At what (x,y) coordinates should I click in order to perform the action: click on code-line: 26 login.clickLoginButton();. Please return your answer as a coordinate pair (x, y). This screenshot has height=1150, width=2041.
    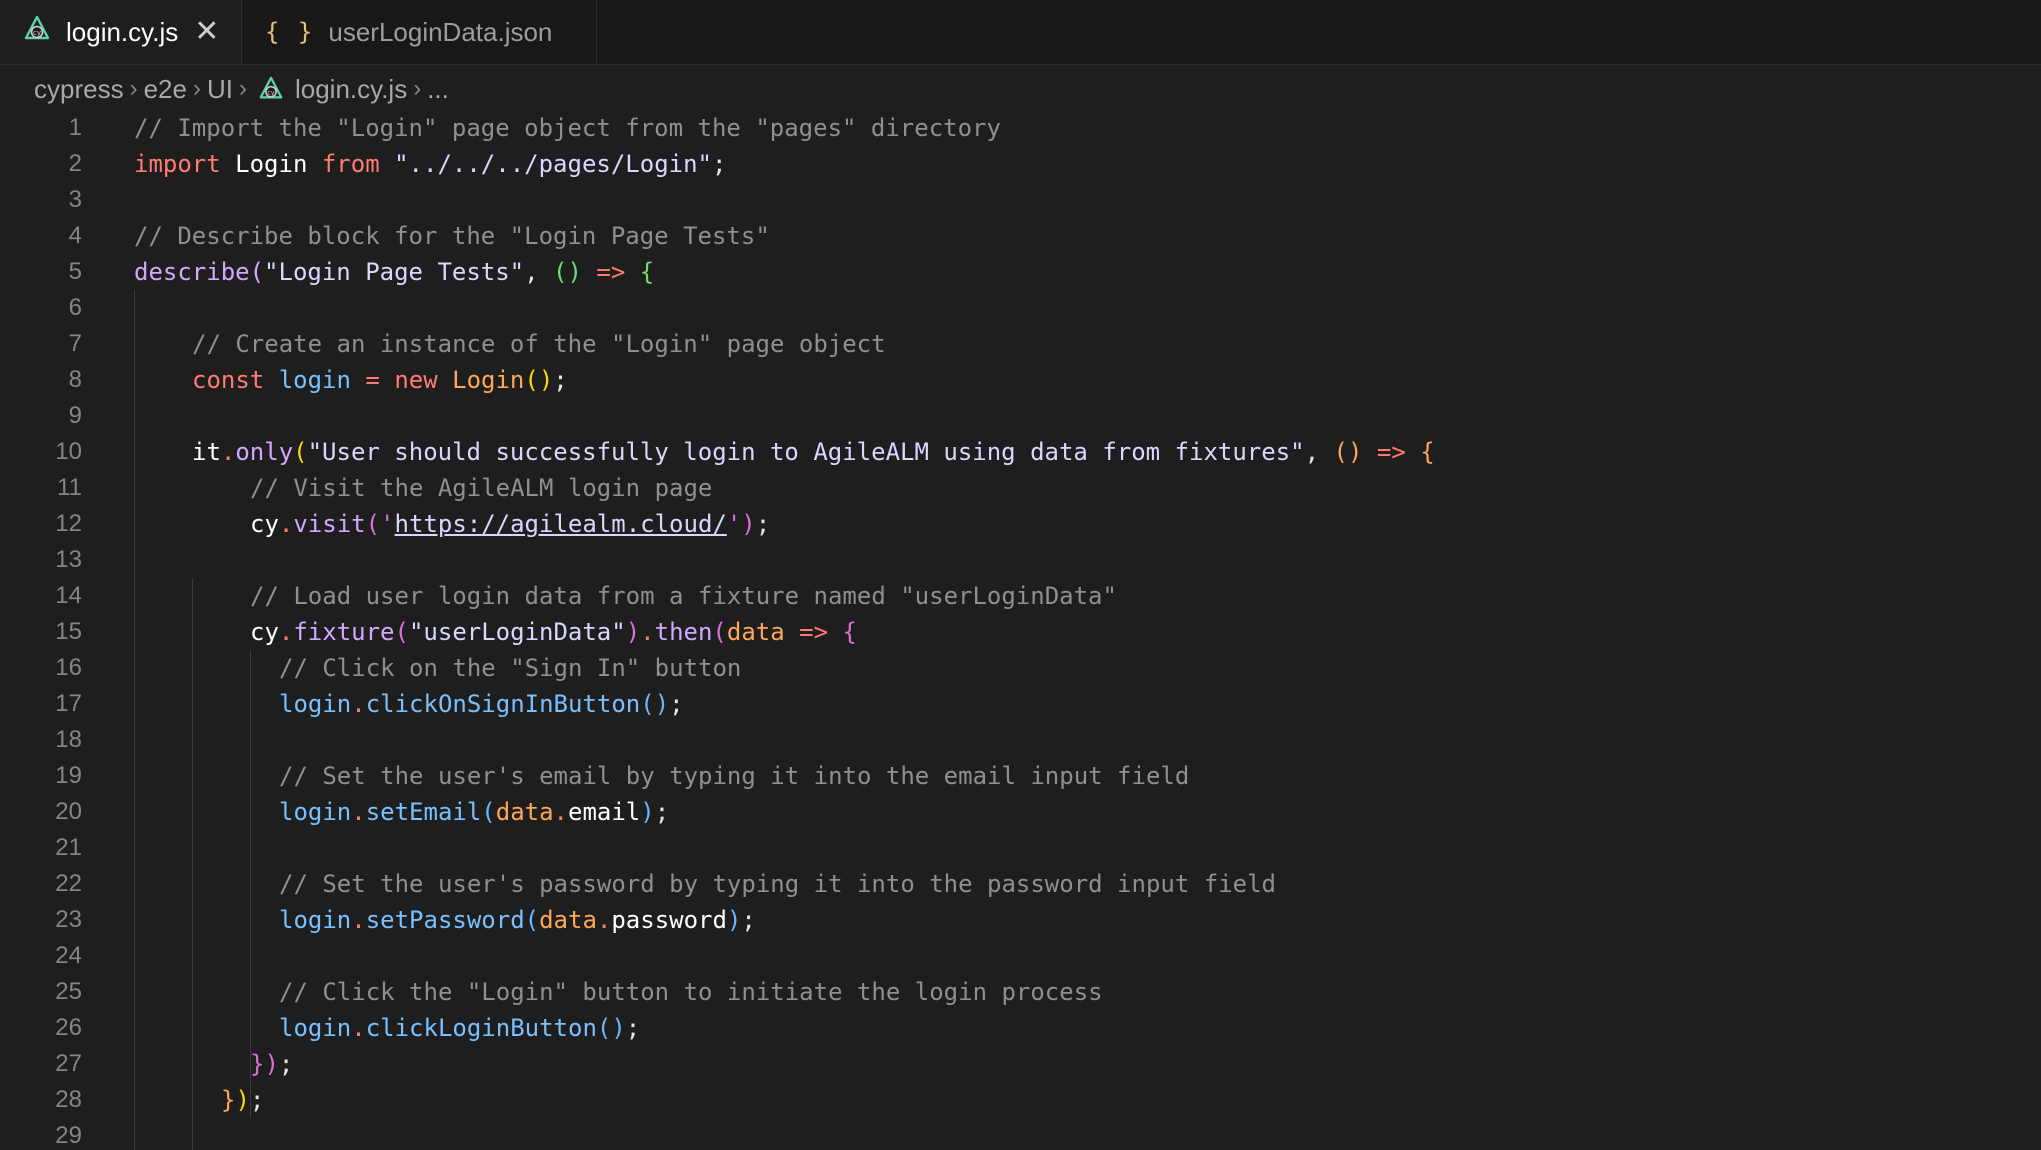
    Looking at the image, I should click on (1020, 1028).